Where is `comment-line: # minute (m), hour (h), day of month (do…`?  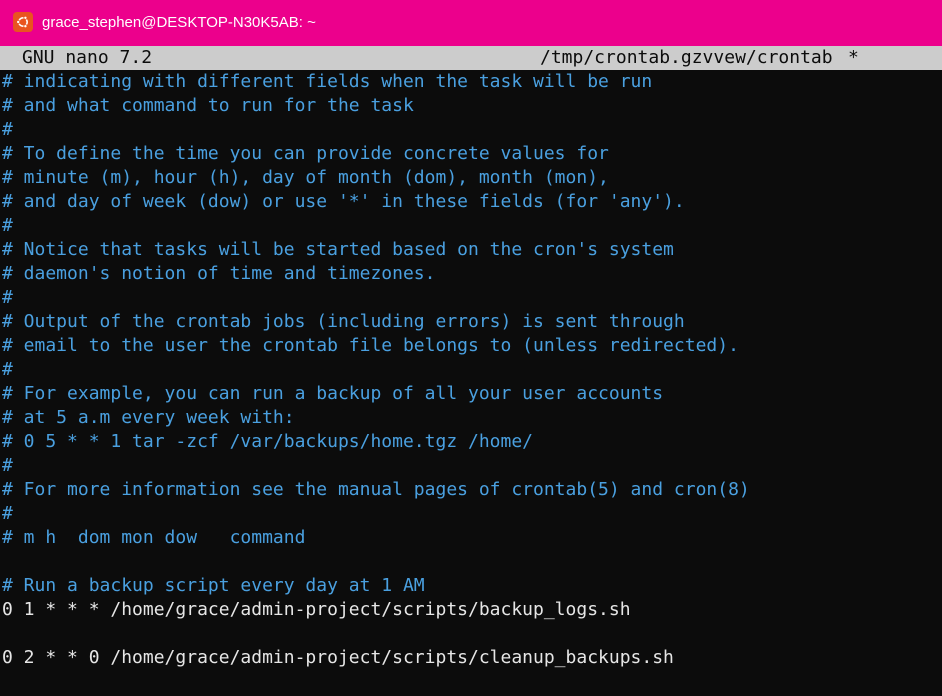 comment-line: # minute (m), hour (h), day of month (do… is located at coordinates (305, 178).